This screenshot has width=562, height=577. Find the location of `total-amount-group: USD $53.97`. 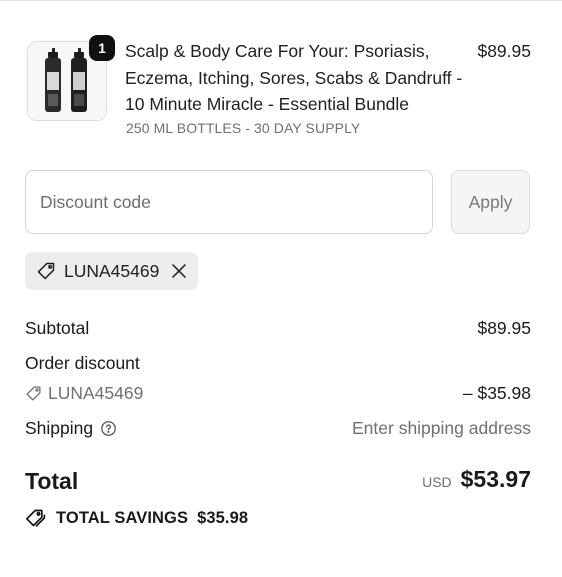

total-amount-group: USD $53.97 is located at coordinates (476, 479).